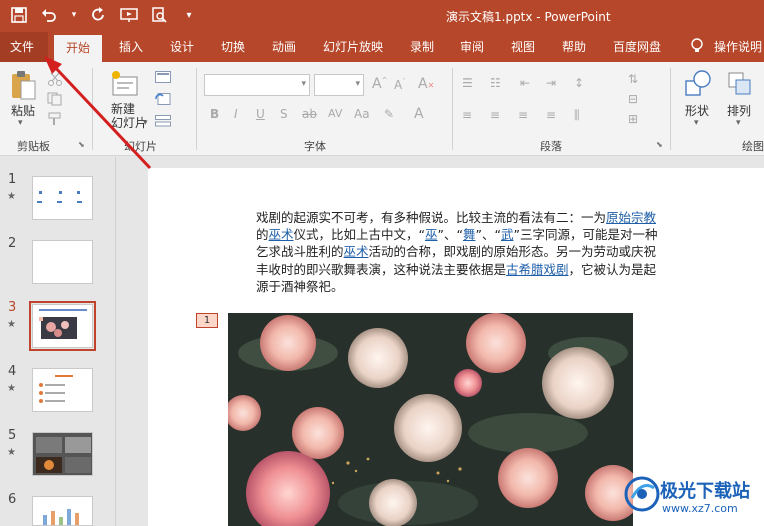  Describe the element at coordinates (20, 123) in the screenshot. I see `paste-dropdown-icon: ▾` at that location.